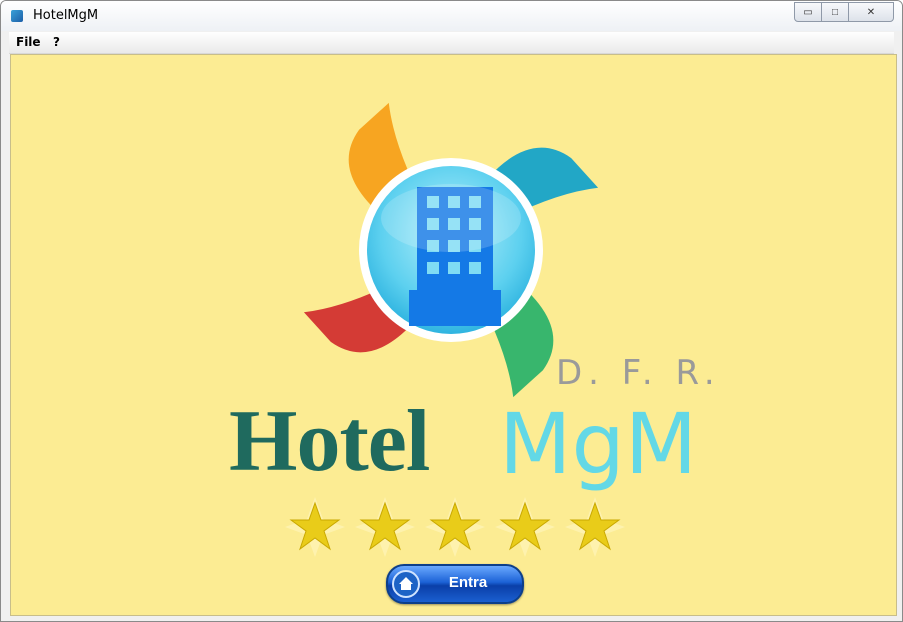 The height and width of the screenshot is (622, 903). What do you see at coordinates (329, 441) in the screenshot?
I see `logo-word-hotel: Hotel` at bounding box center [329, 441].